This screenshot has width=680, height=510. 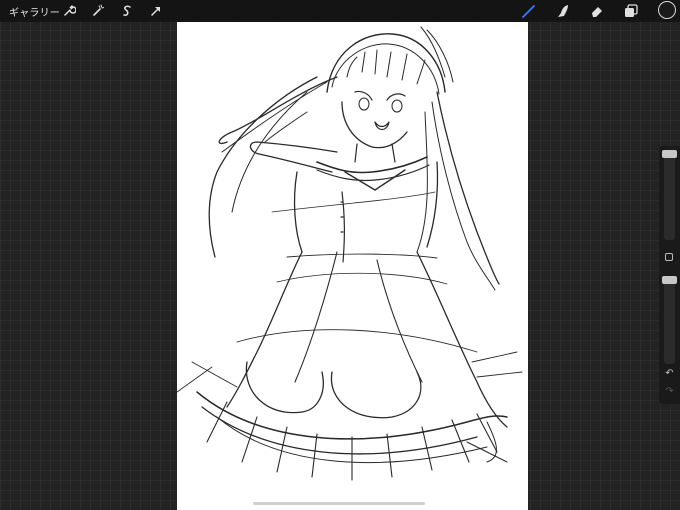 I want to click on eraser-icon, so click(x=597, y=11).